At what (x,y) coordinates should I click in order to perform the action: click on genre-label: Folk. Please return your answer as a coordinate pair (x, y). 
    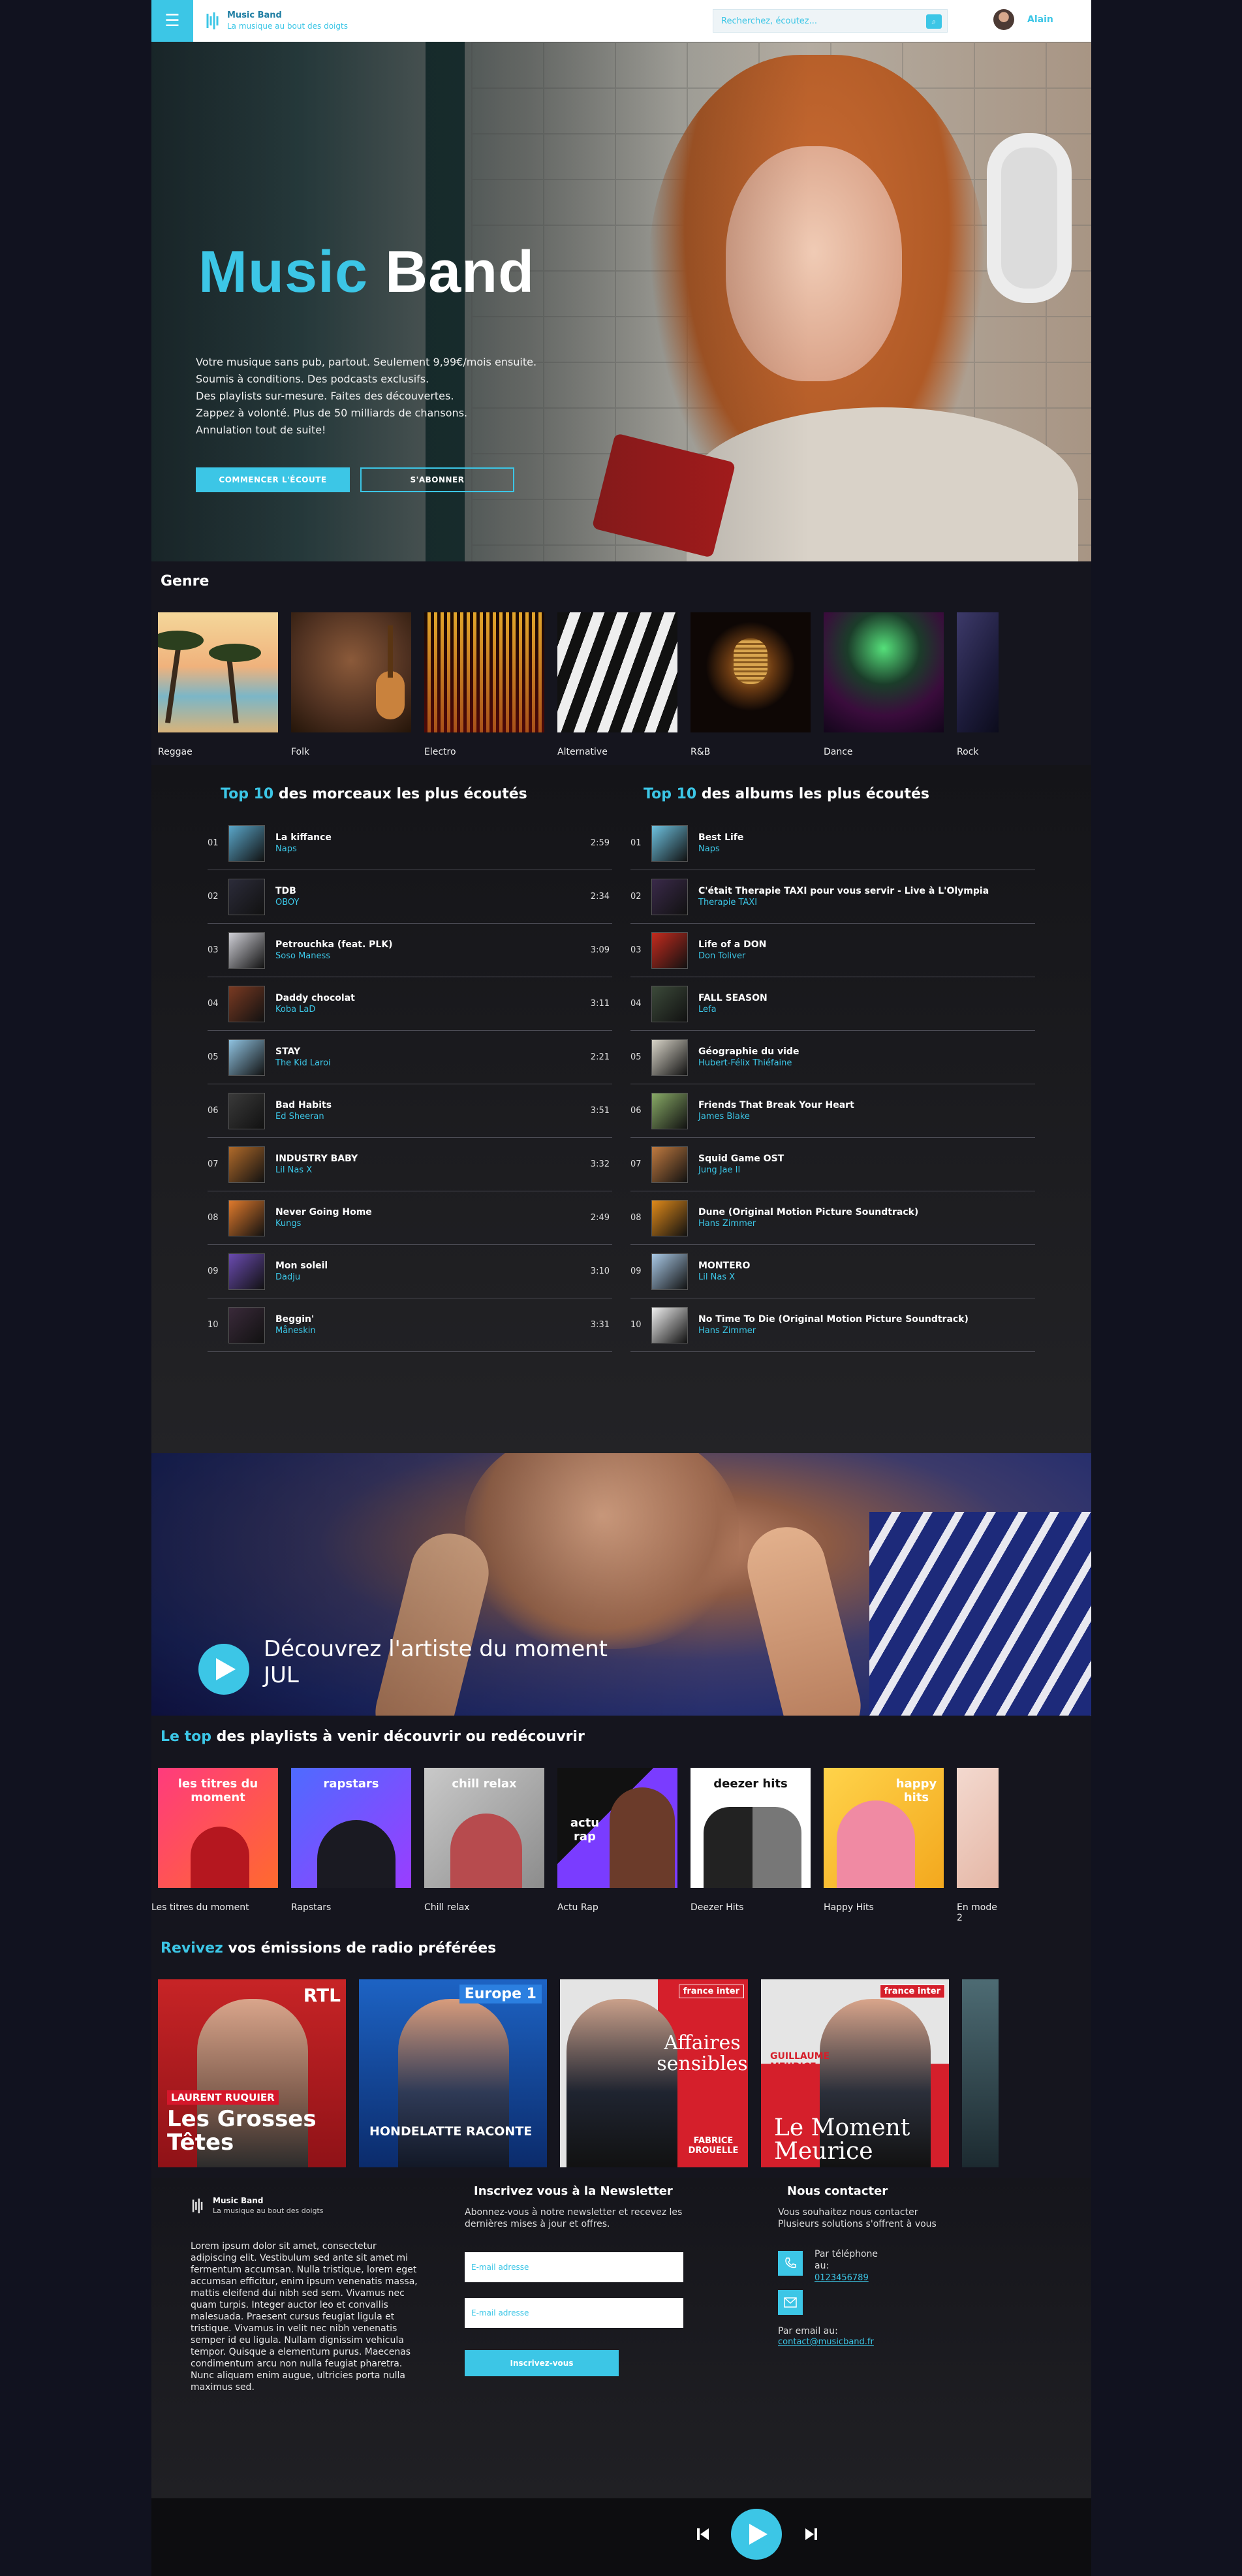
    Looking at the image, I should click on (351, 752).